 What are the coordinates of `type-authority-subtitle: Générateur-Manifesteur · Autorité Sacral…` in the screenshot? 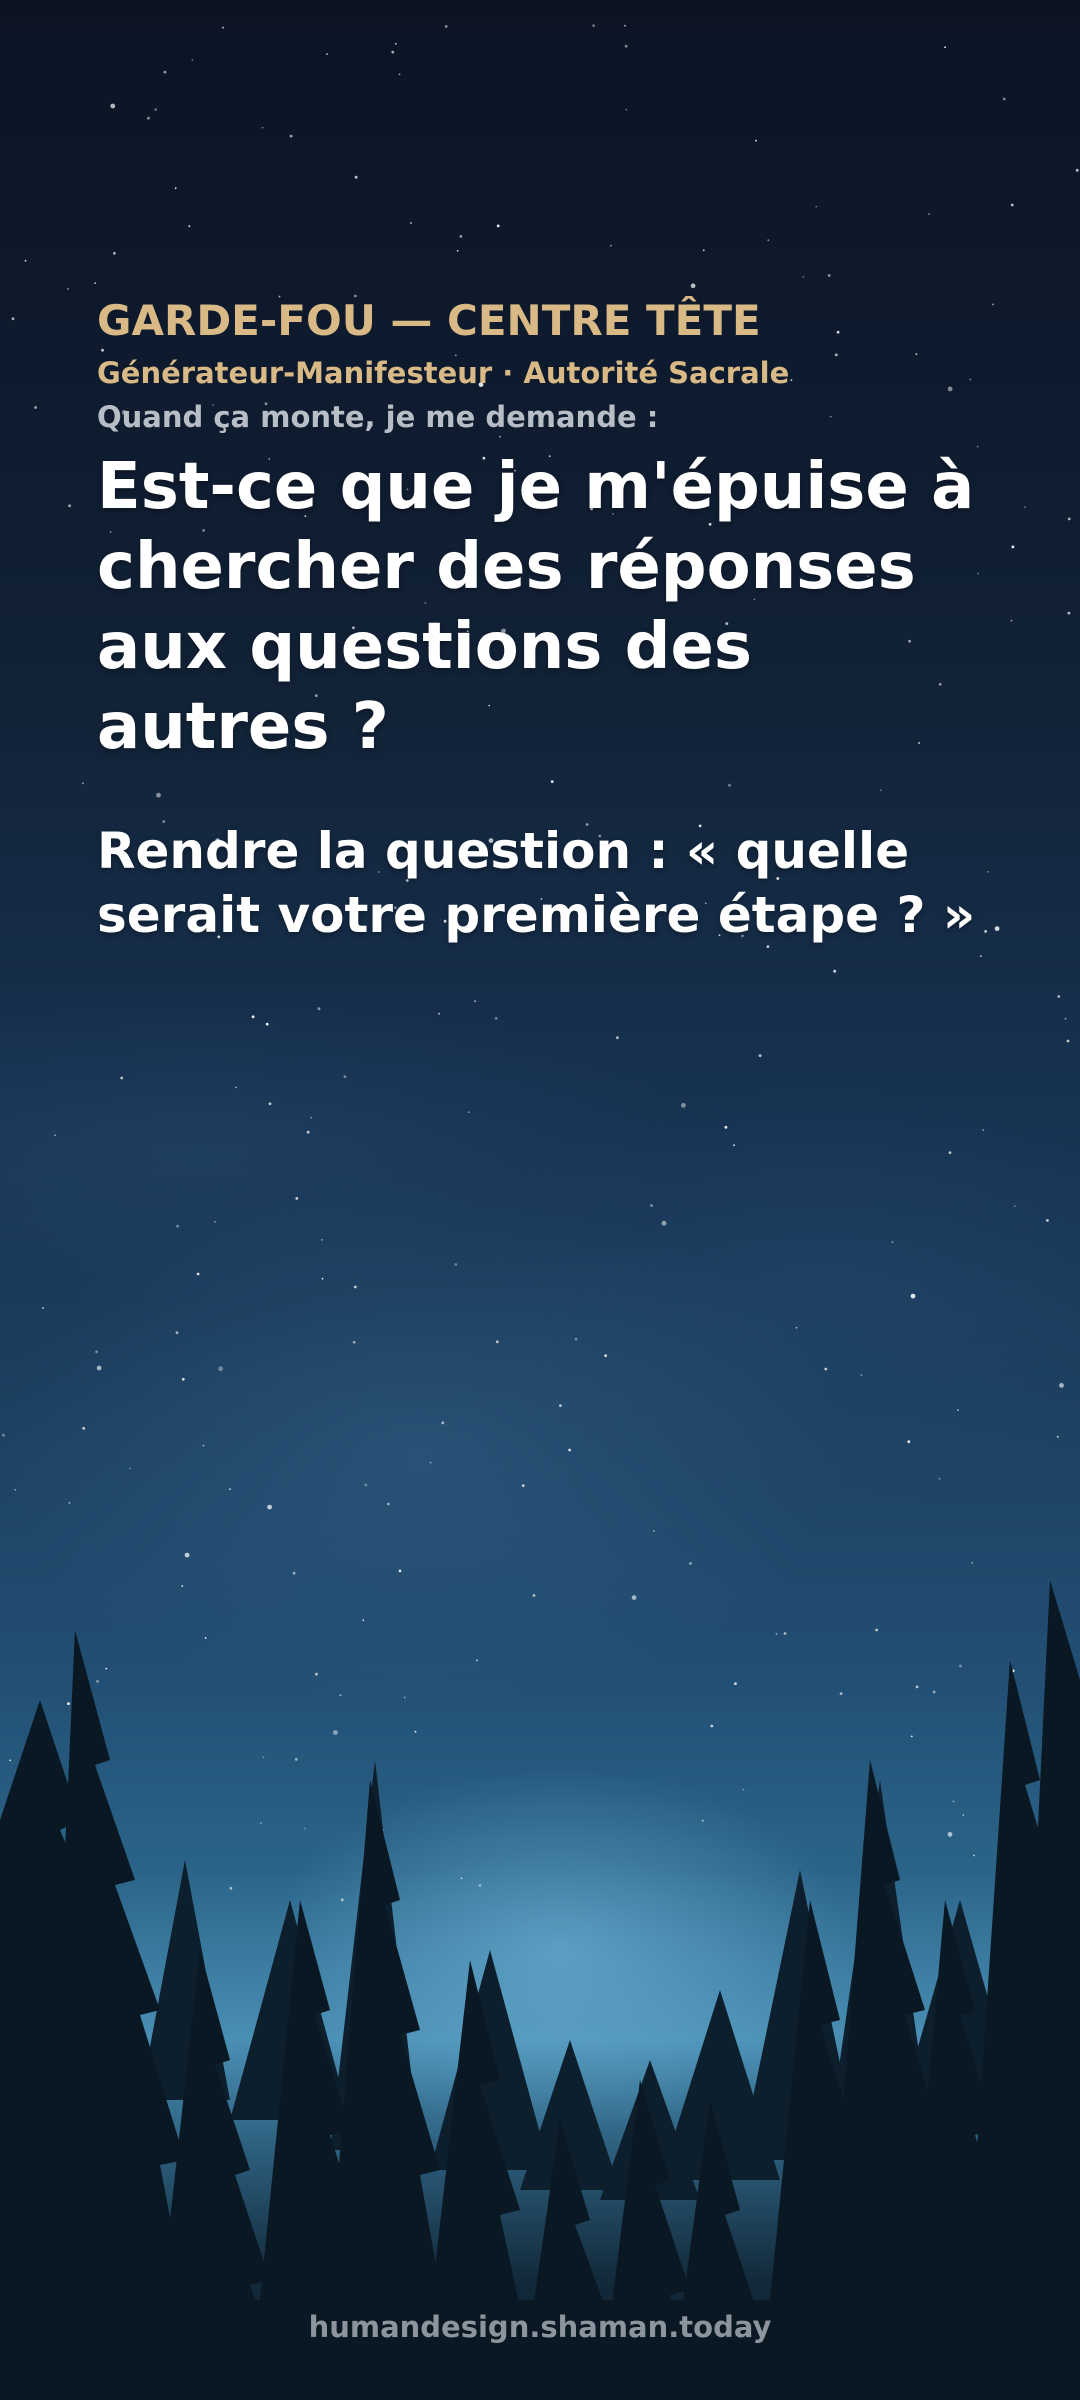 It's located at (443, 373).